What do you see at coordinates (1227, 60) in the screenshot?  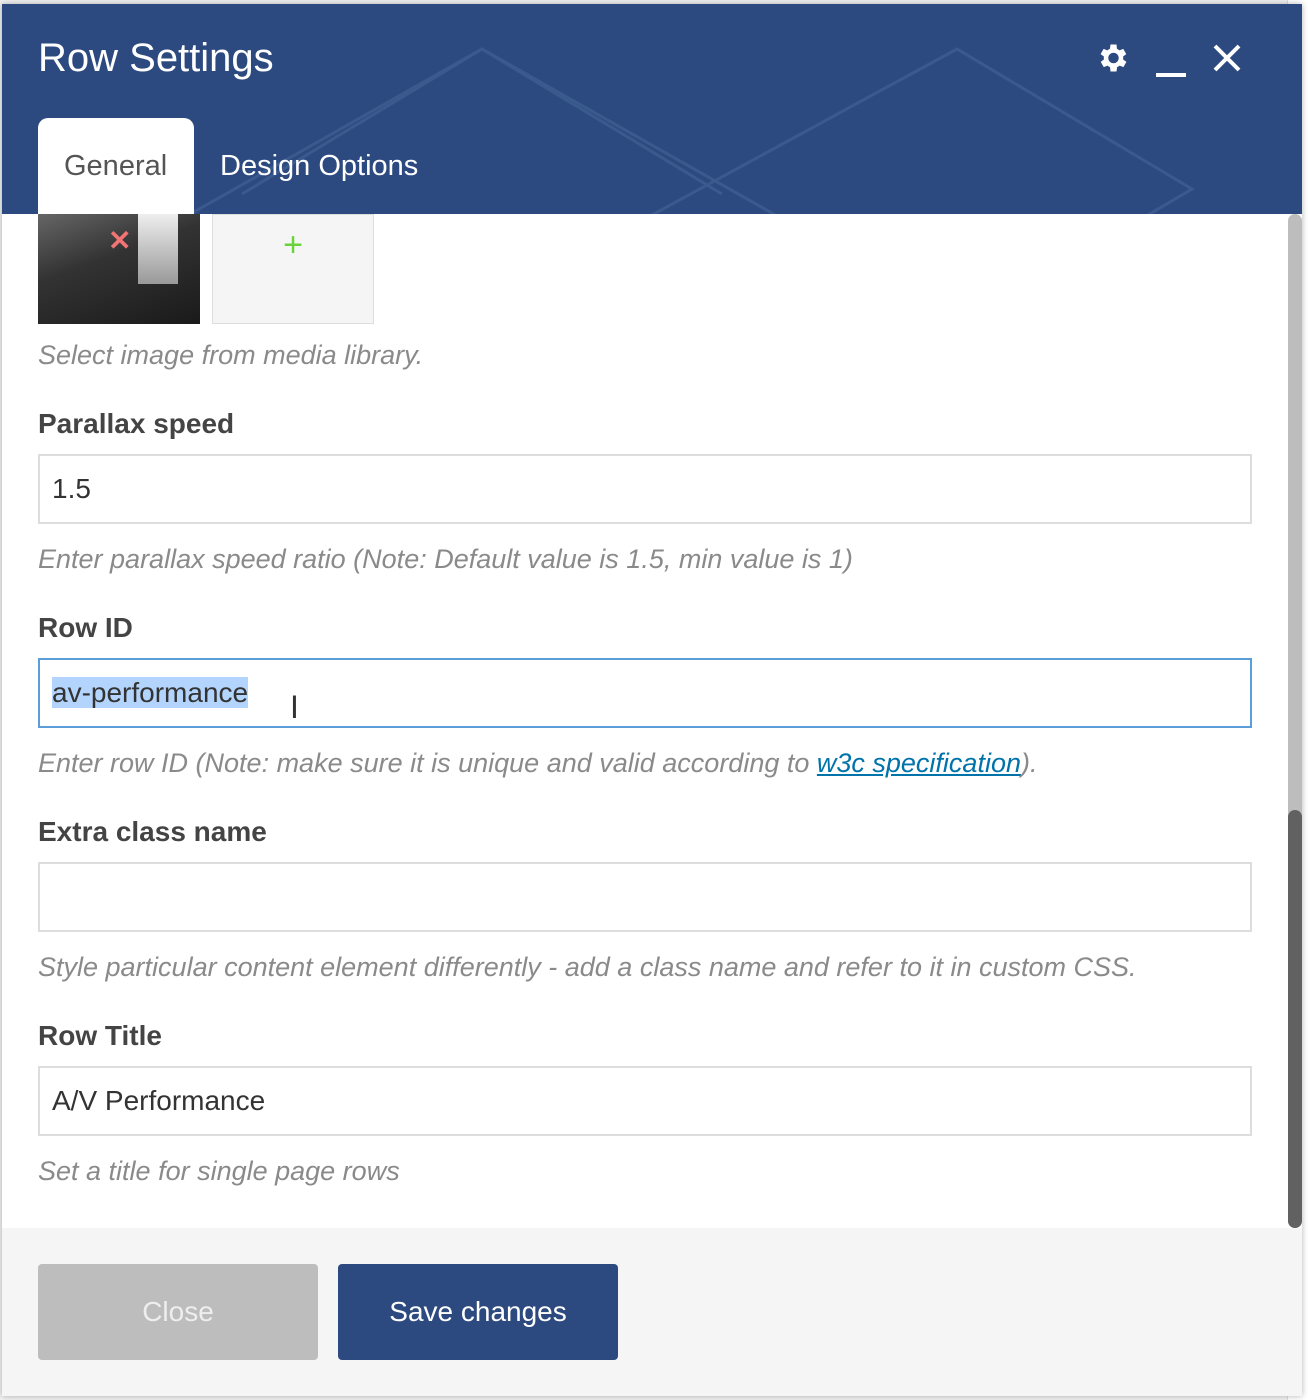 I see `close-icon` at bounding box center [1227, 60].